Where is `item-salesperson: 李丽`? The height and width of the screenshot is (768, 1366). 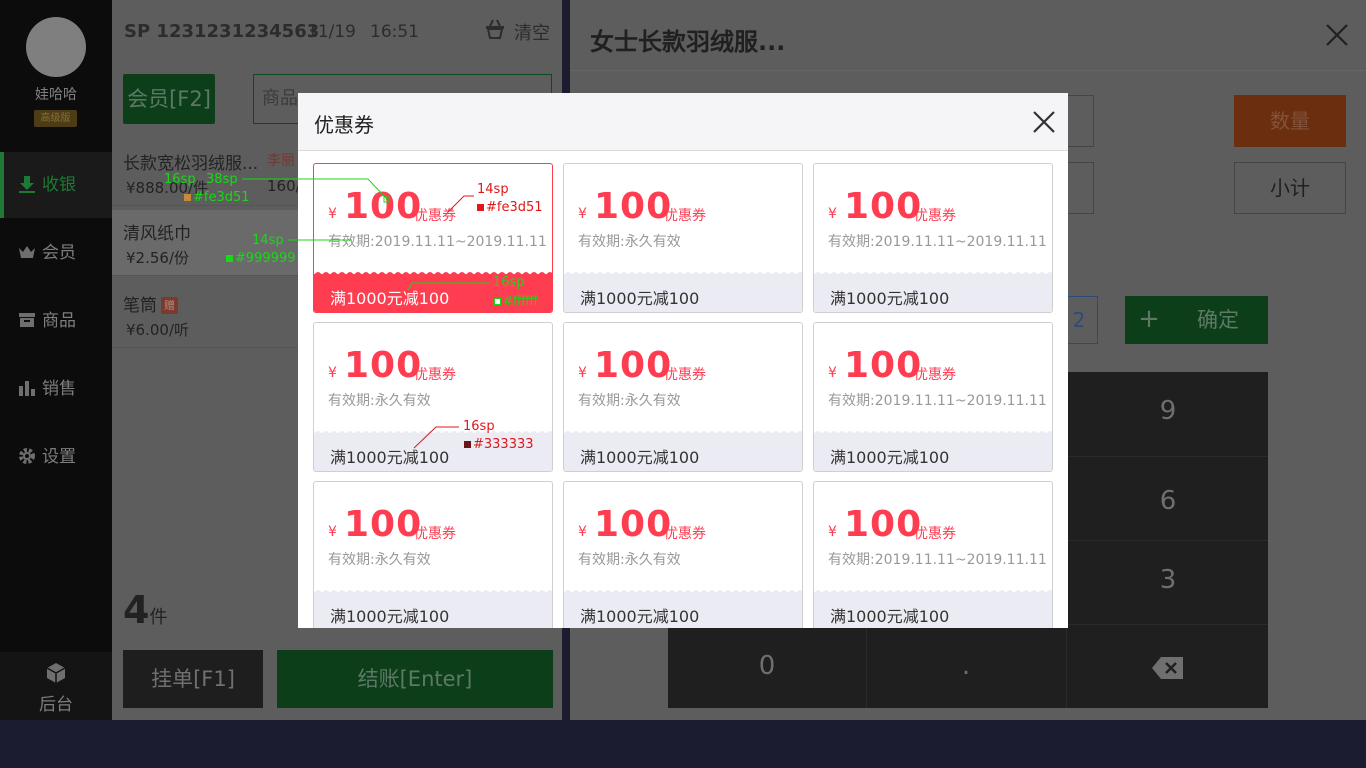
item-salesperson: 李丽 is located at coordinates (281, 161).